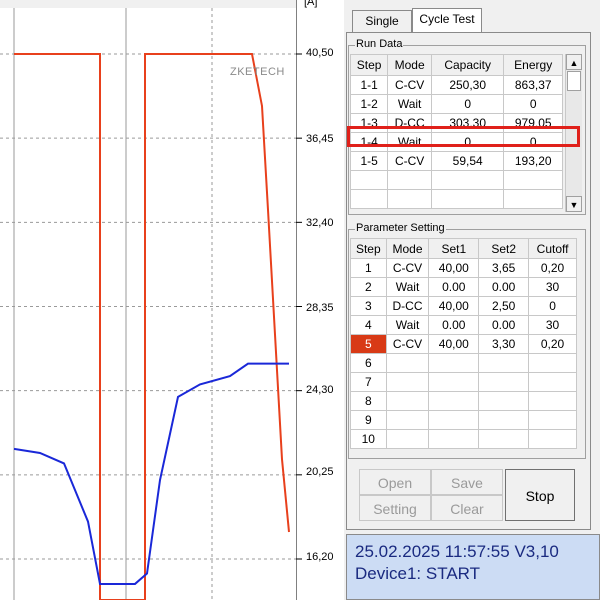  What do you see at coordinates (400, 228) in the screenshot?
I see `parameter-setting-title: Parameter Setting` at bounding box center [400, 228].